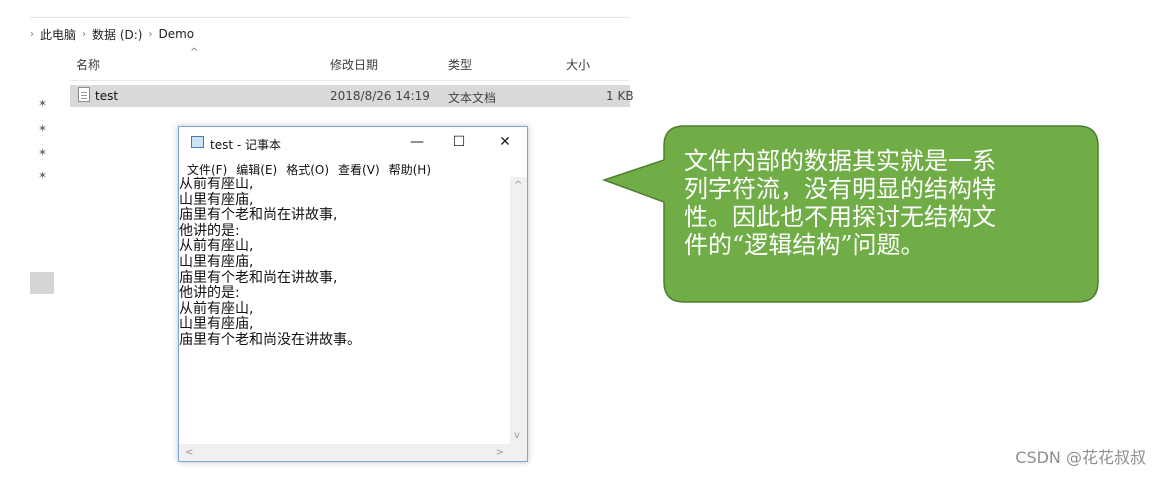 Image resolution: width=1162 pixels, height=478 pixels. What do you see at coordinates (500, 453) in the screenshot?
I see `scroll-right-icon: >` at bounding box center [500, 453].